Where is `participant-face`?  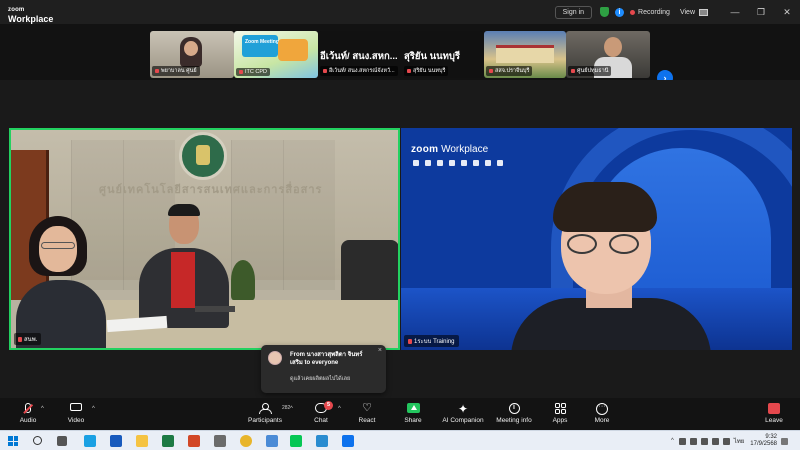 participant-face is located at coordinates (613, 47).